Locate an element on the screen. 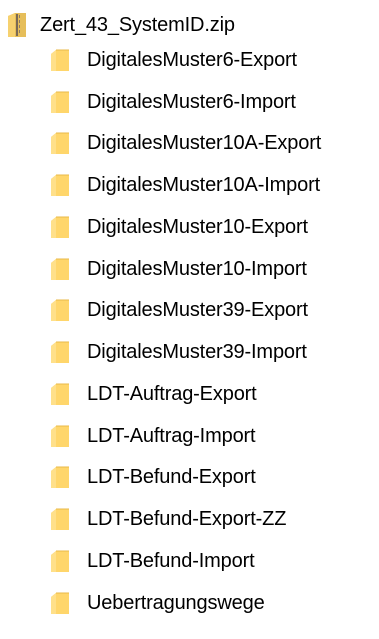 The image size is (379, 639). tree-item-label: DigitalesMuster39-Export is located at coordinates (197, 310).